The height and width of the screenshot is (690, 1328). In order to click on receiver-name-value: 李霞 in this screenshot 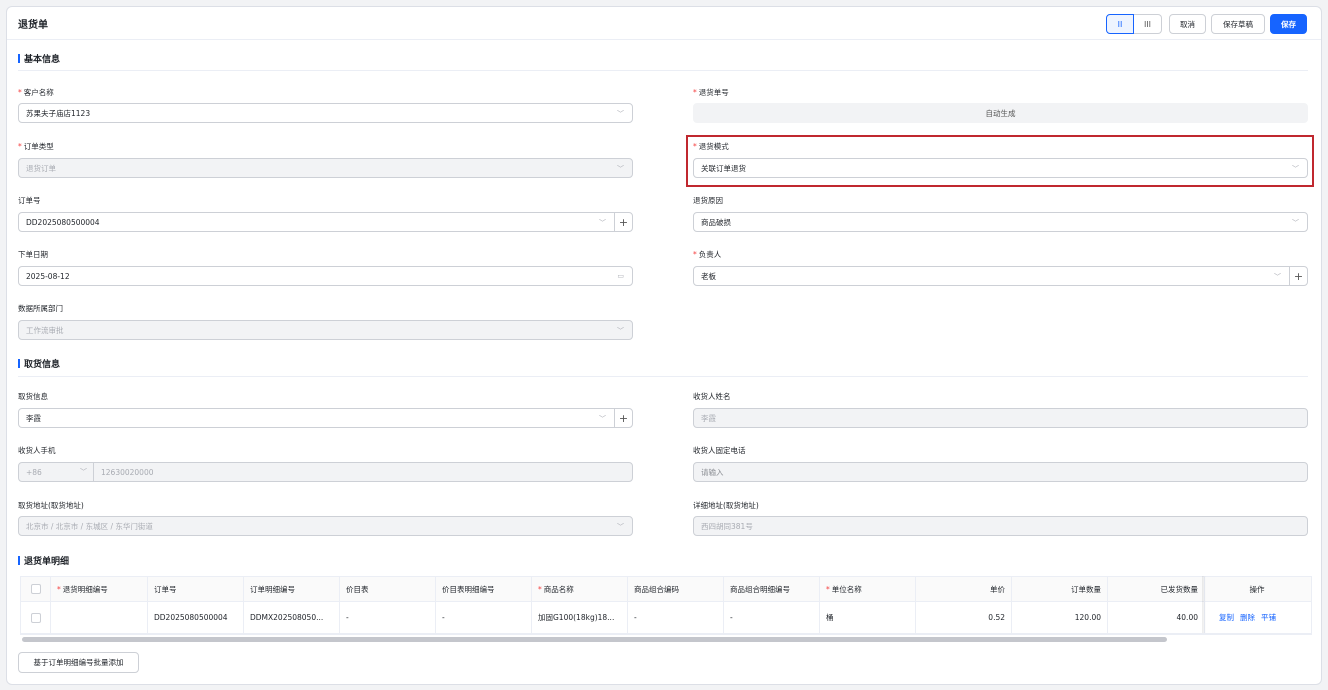, I will do `click(708, 418)`.